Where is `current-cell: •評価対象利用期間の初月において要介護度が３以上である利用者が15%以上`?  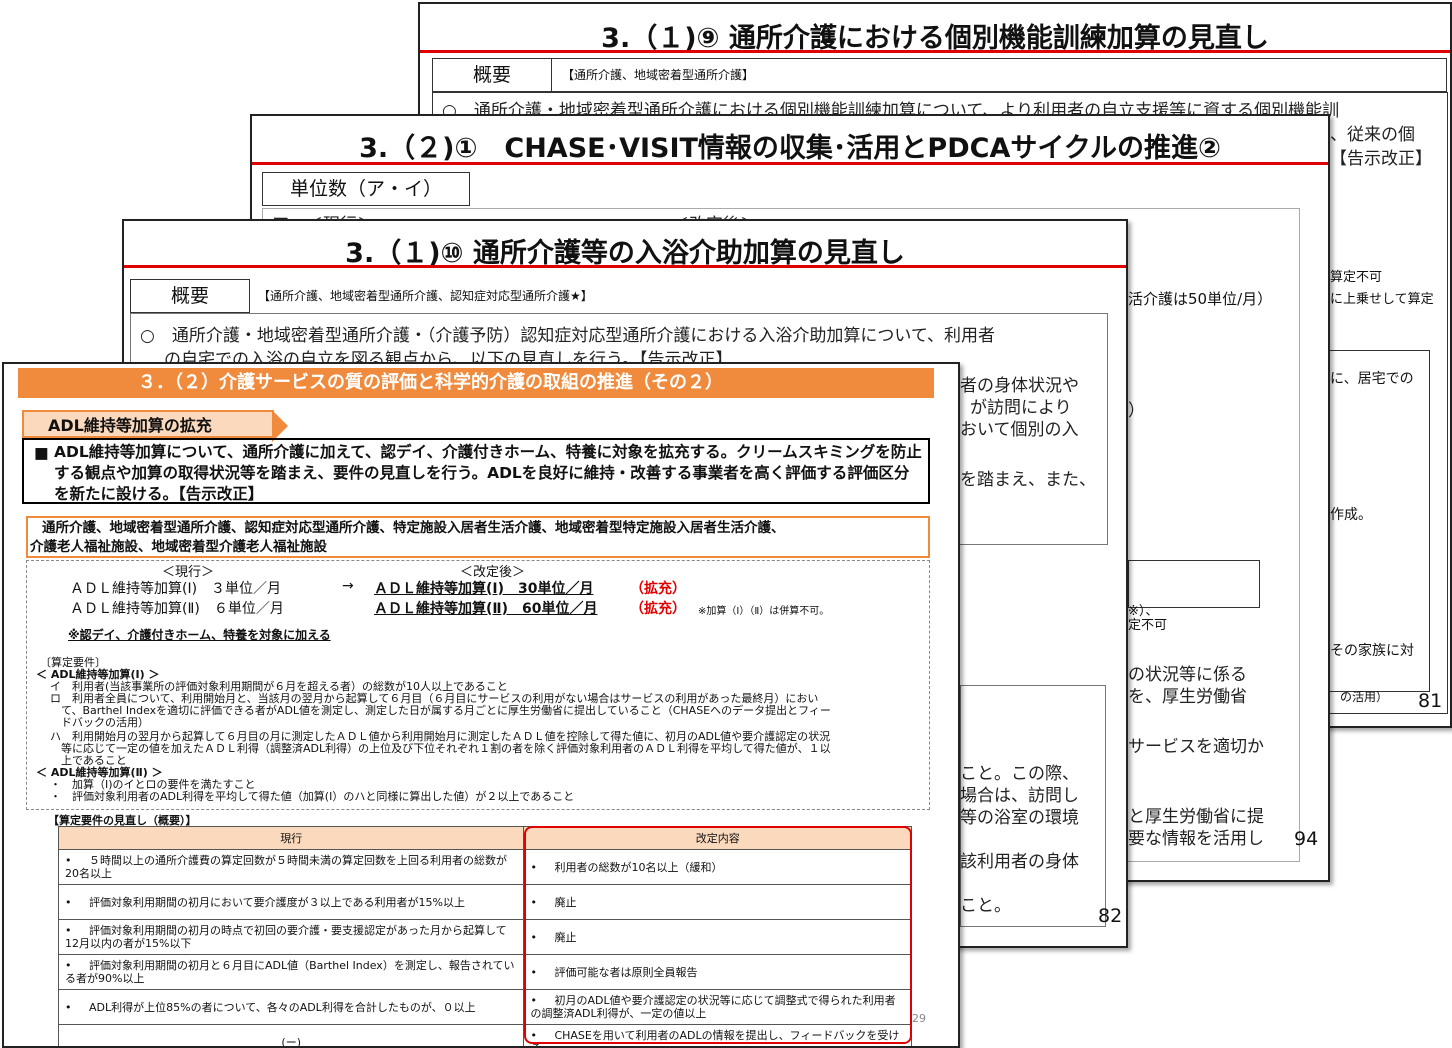 current-cell: •評価対象利用期間の初月において要介護度が３以上である利用者が15%以上 is located at coordinates (291, 902).